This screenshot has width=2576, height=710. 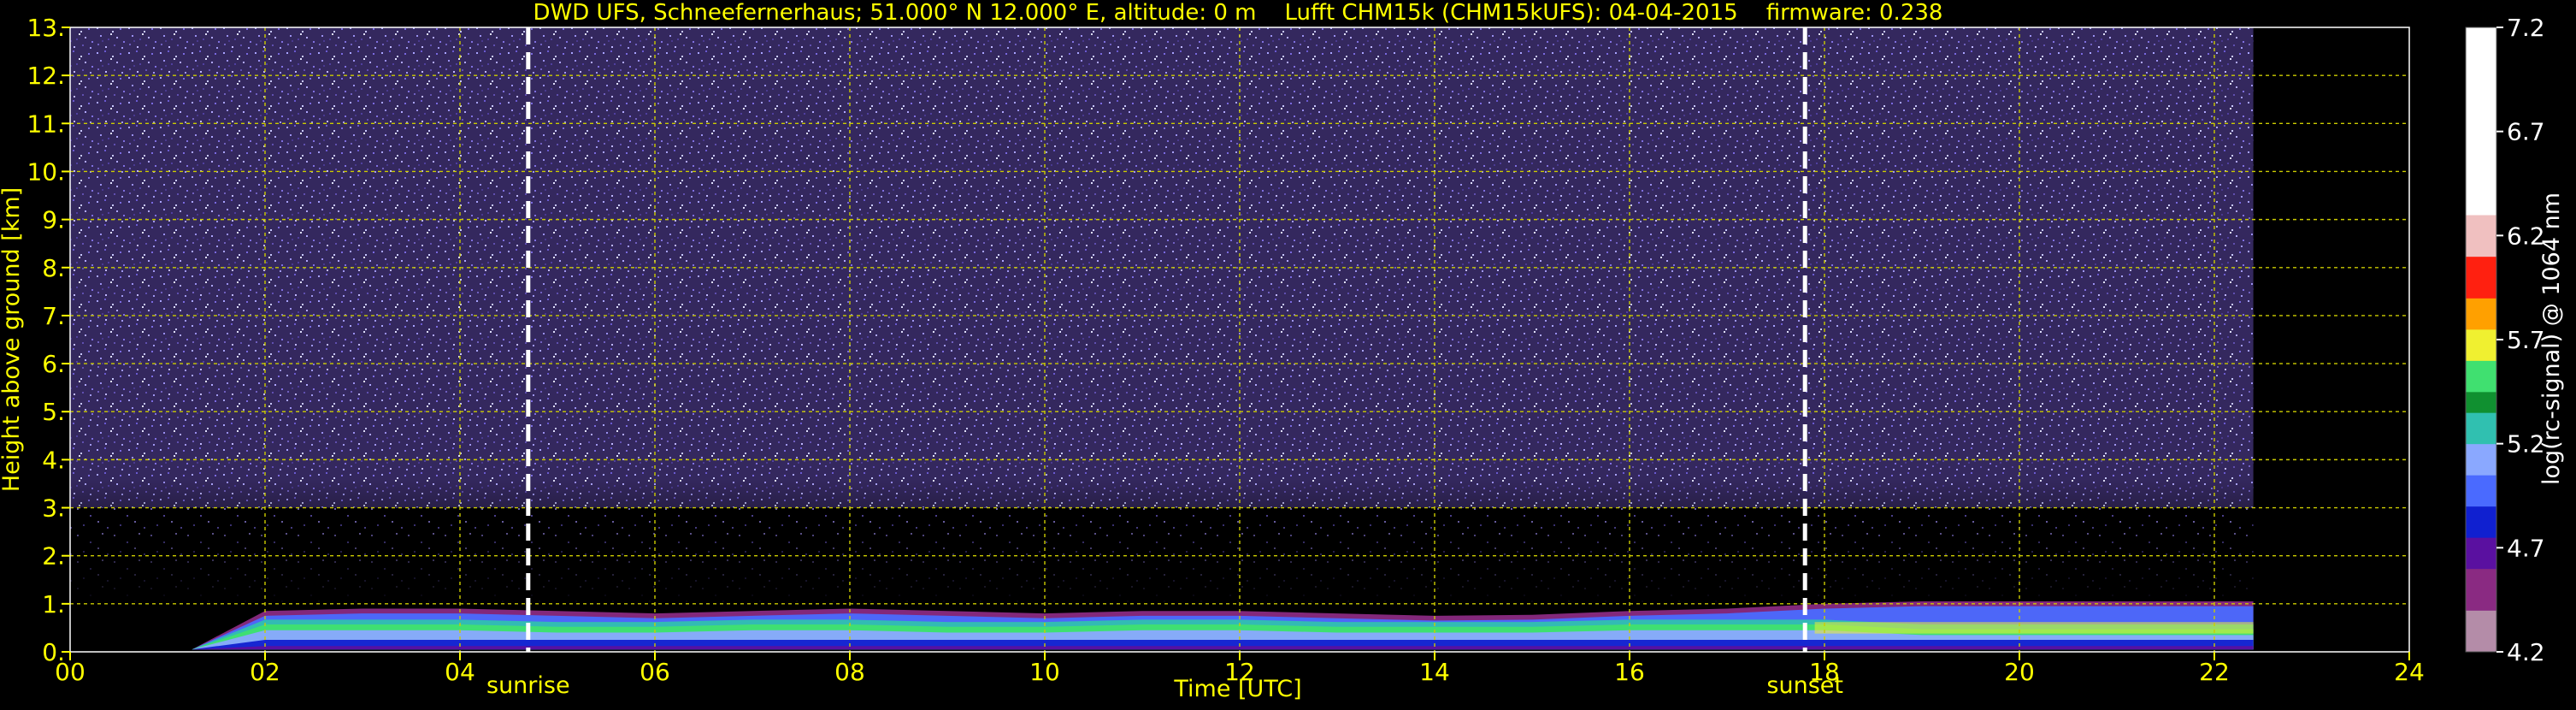 I want to click on colorbar-tick-label: 7.2, so click(x=2526, y=28).